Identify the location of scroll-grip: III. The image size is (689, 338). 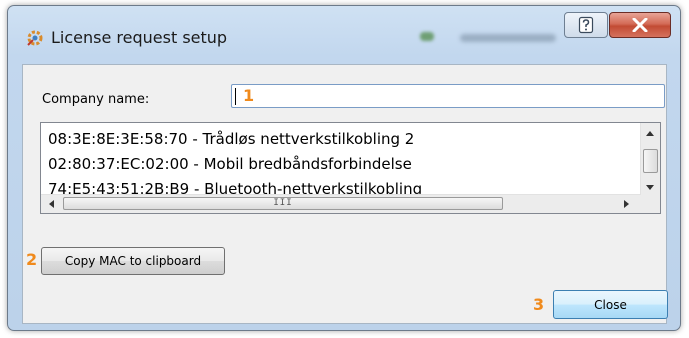
(283, 203).